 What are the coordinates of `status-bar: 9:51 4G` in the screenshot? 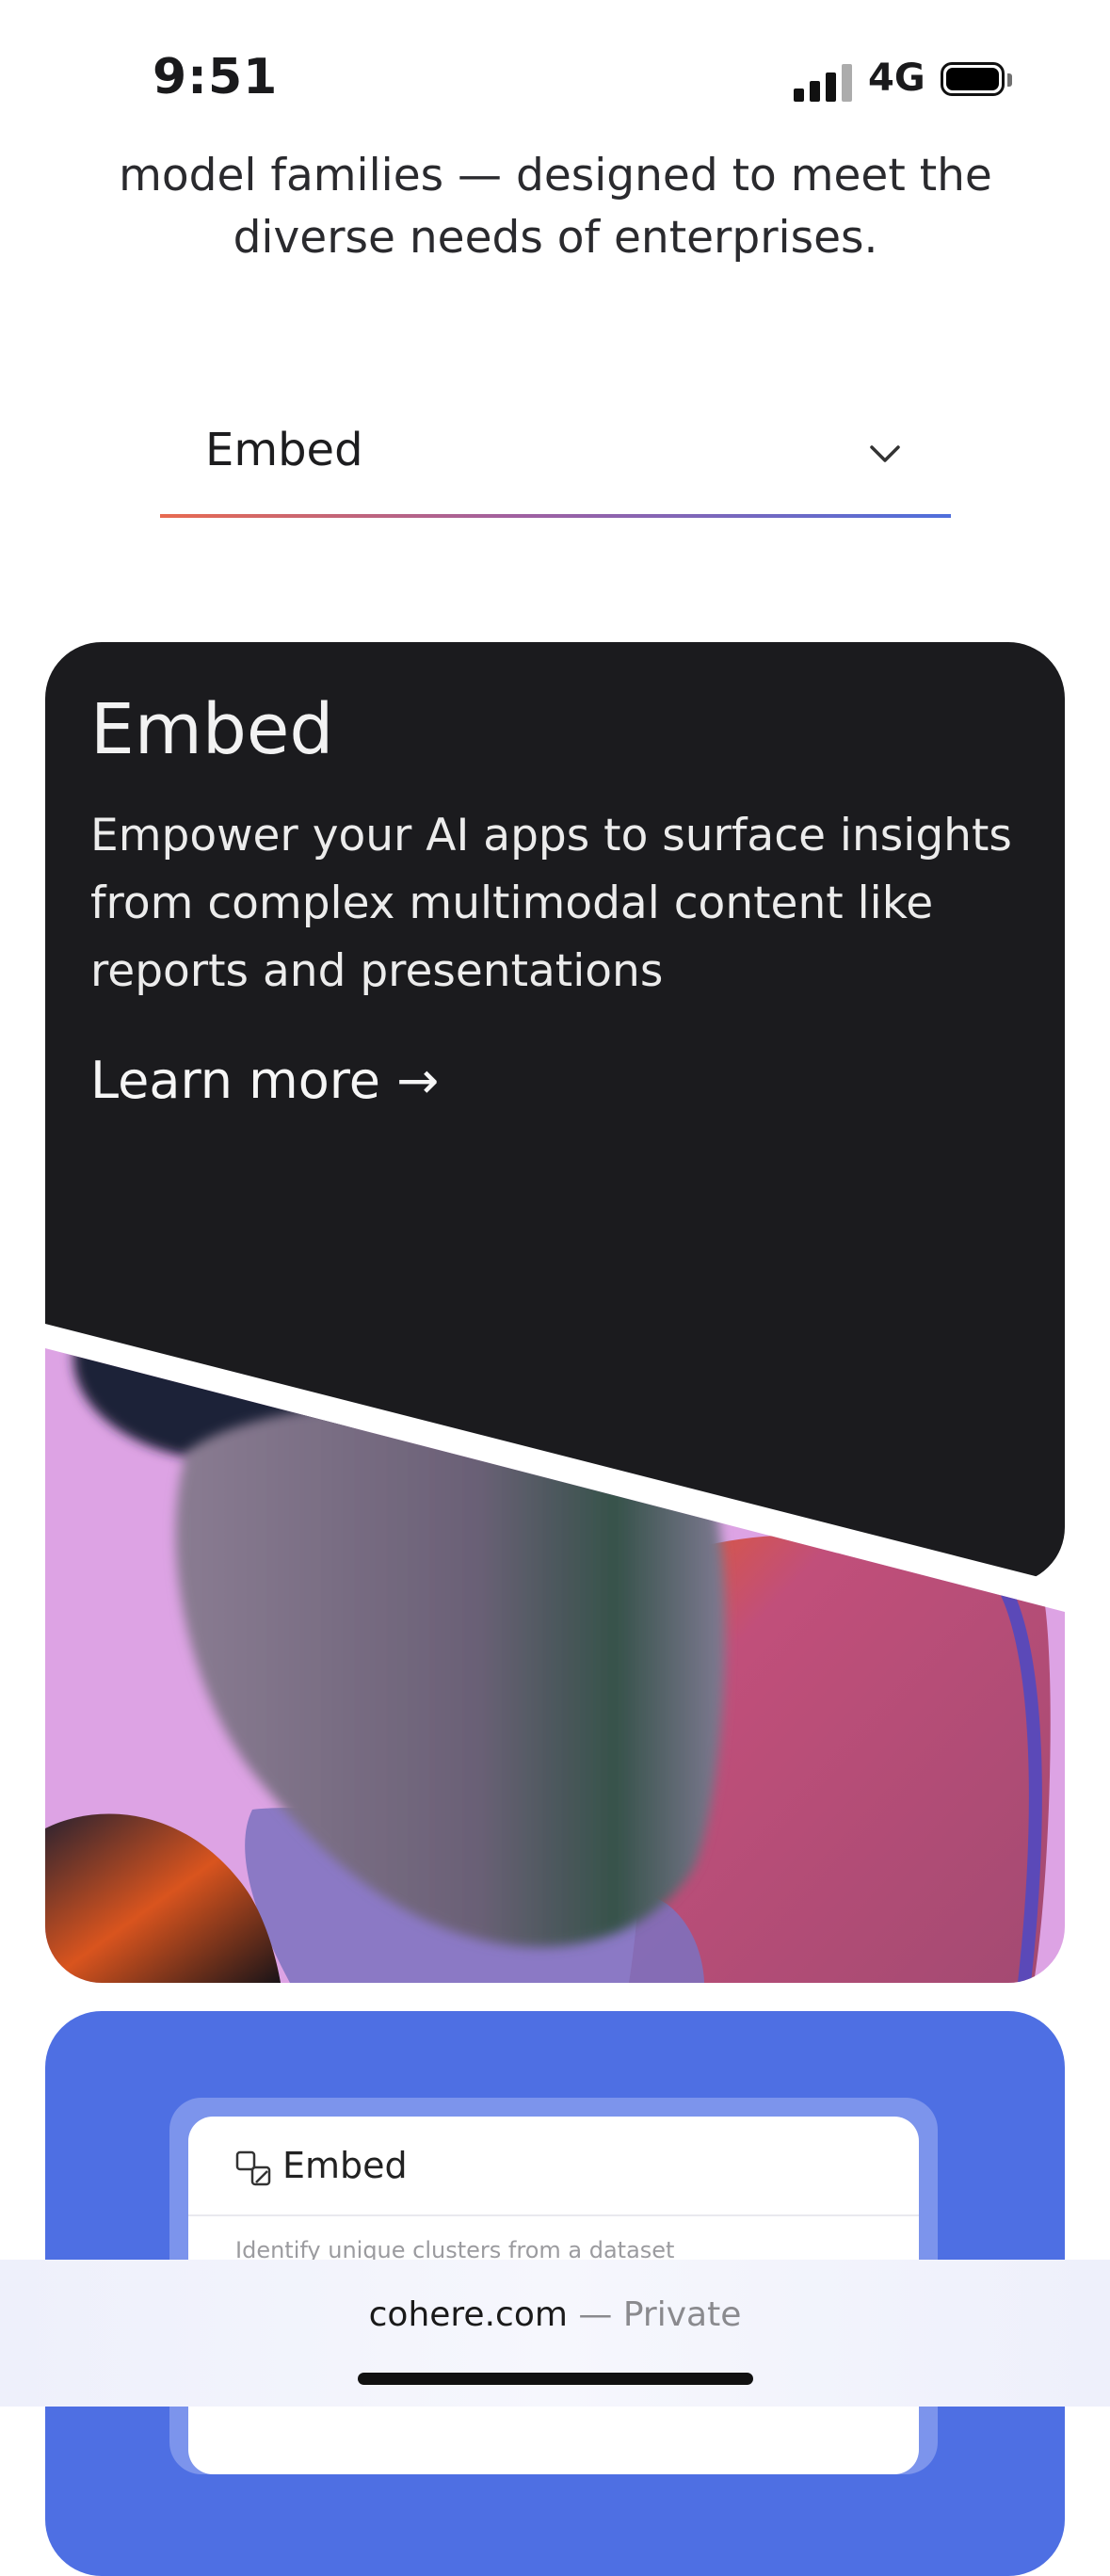 It's located at (555, 70).